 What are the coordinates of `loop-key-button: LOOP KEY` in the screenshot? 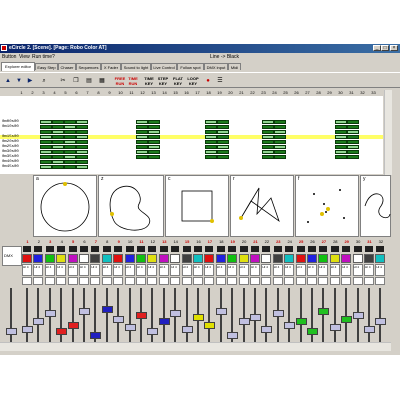 It's located at (193, 81).